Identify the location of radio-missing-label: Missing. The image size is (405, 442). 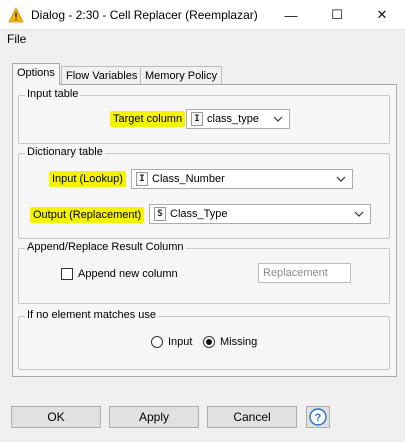
(239, 342).